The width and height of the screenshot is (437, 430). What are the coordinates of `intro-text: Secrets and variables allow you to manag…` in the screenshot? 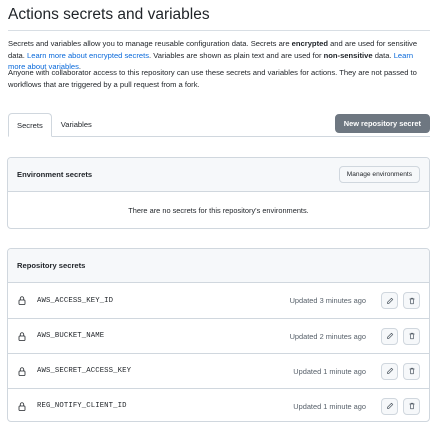 It's located at (150, 43).